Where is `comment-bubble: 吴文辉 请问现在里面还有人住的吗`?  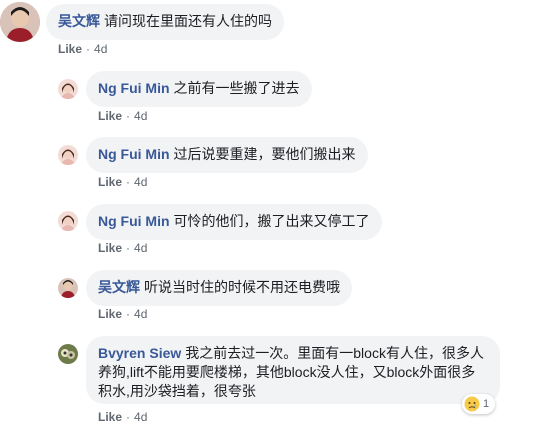 comment-bubble: 吴文辉 请问现在里面还有人住的吗 is located at coordinates (165, 22).